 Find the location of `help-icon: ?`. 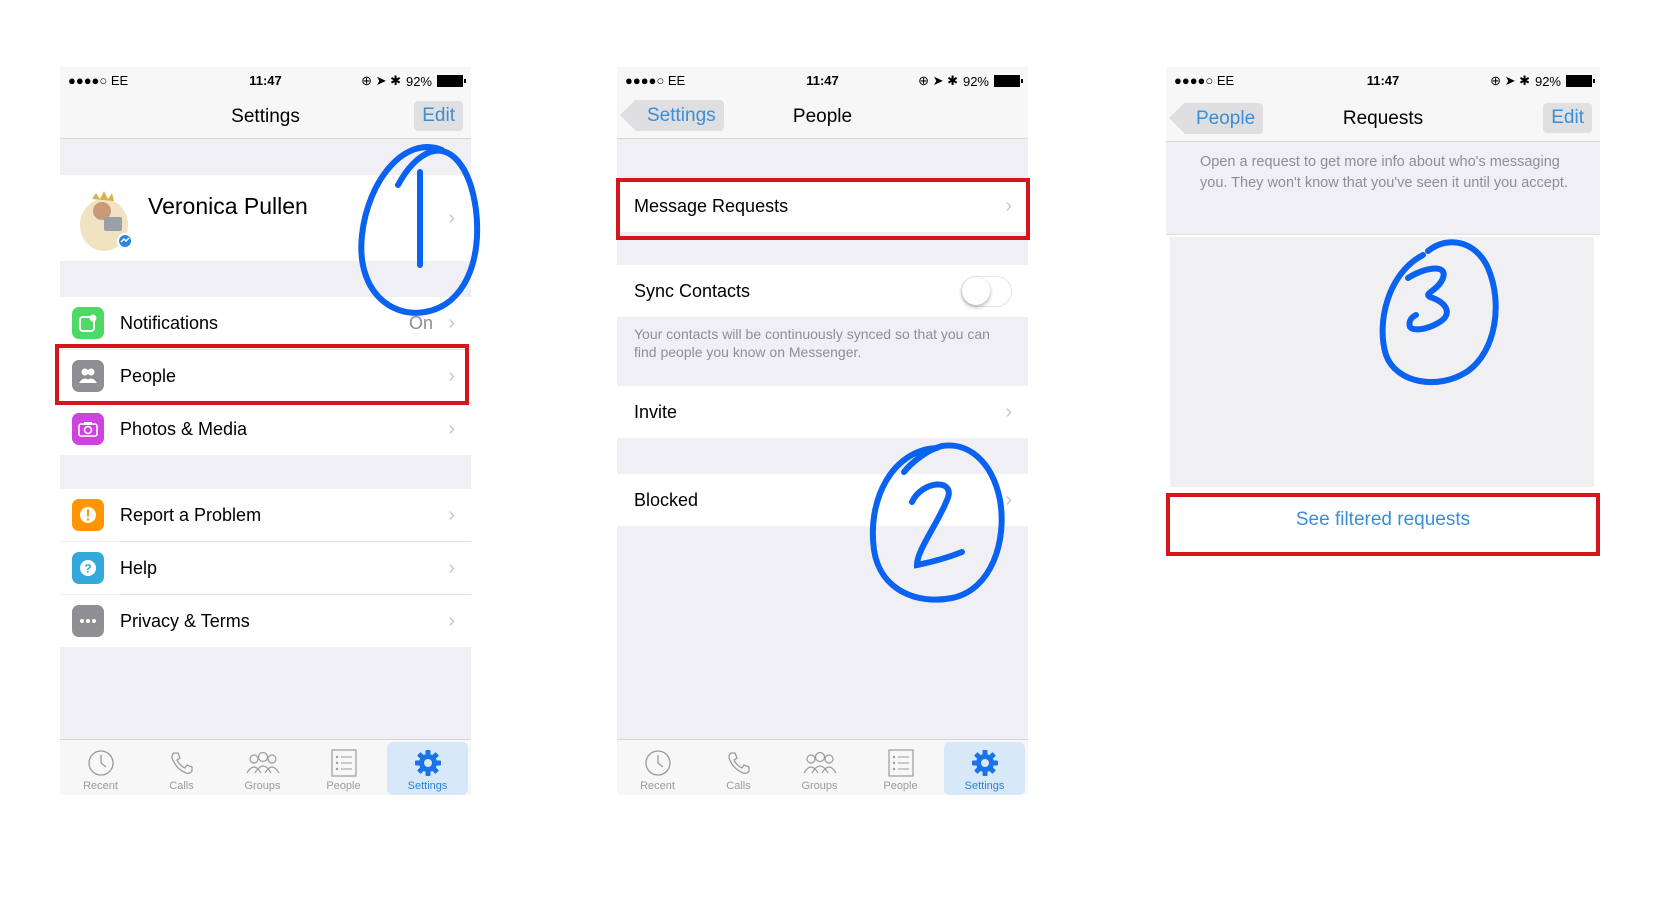

help-icon: ? is located at coordinates (88, 568).